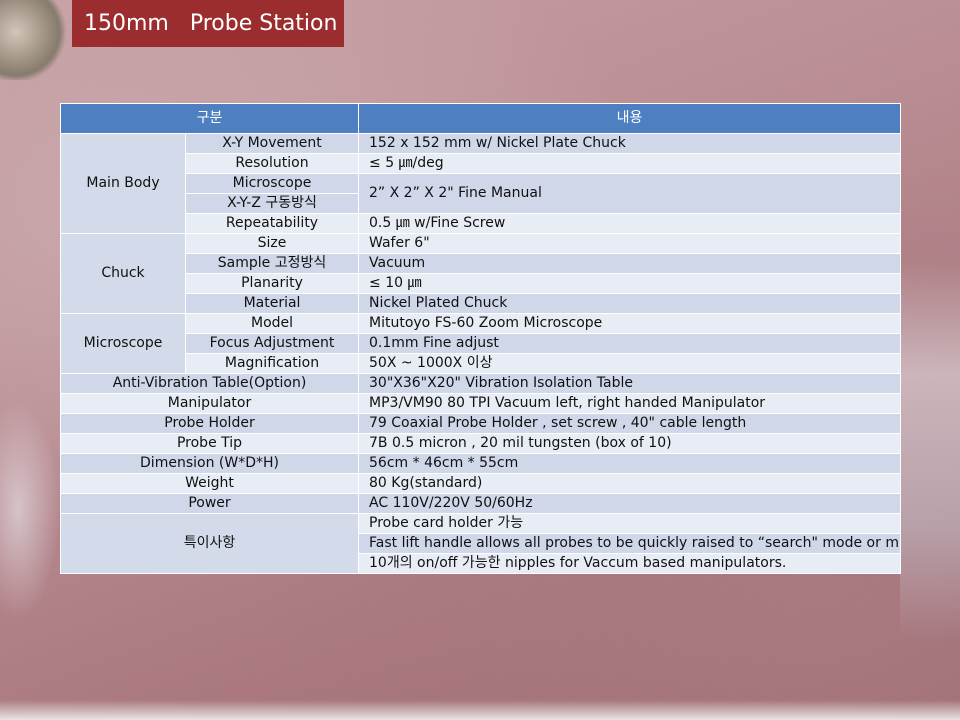 This screenshot has height=720, width=960. I want to click on item-label: Repeatability, so click(272, 223).